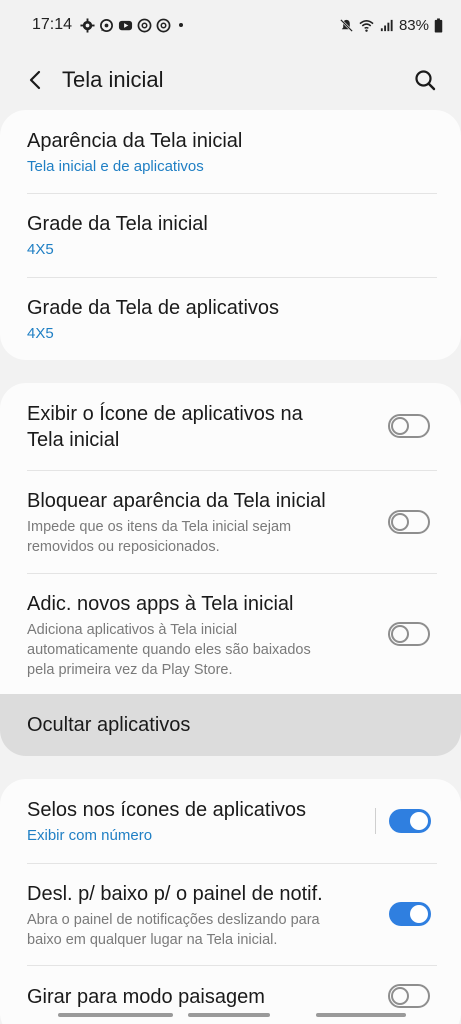  I want to click on search-icon, so click(425, 80).